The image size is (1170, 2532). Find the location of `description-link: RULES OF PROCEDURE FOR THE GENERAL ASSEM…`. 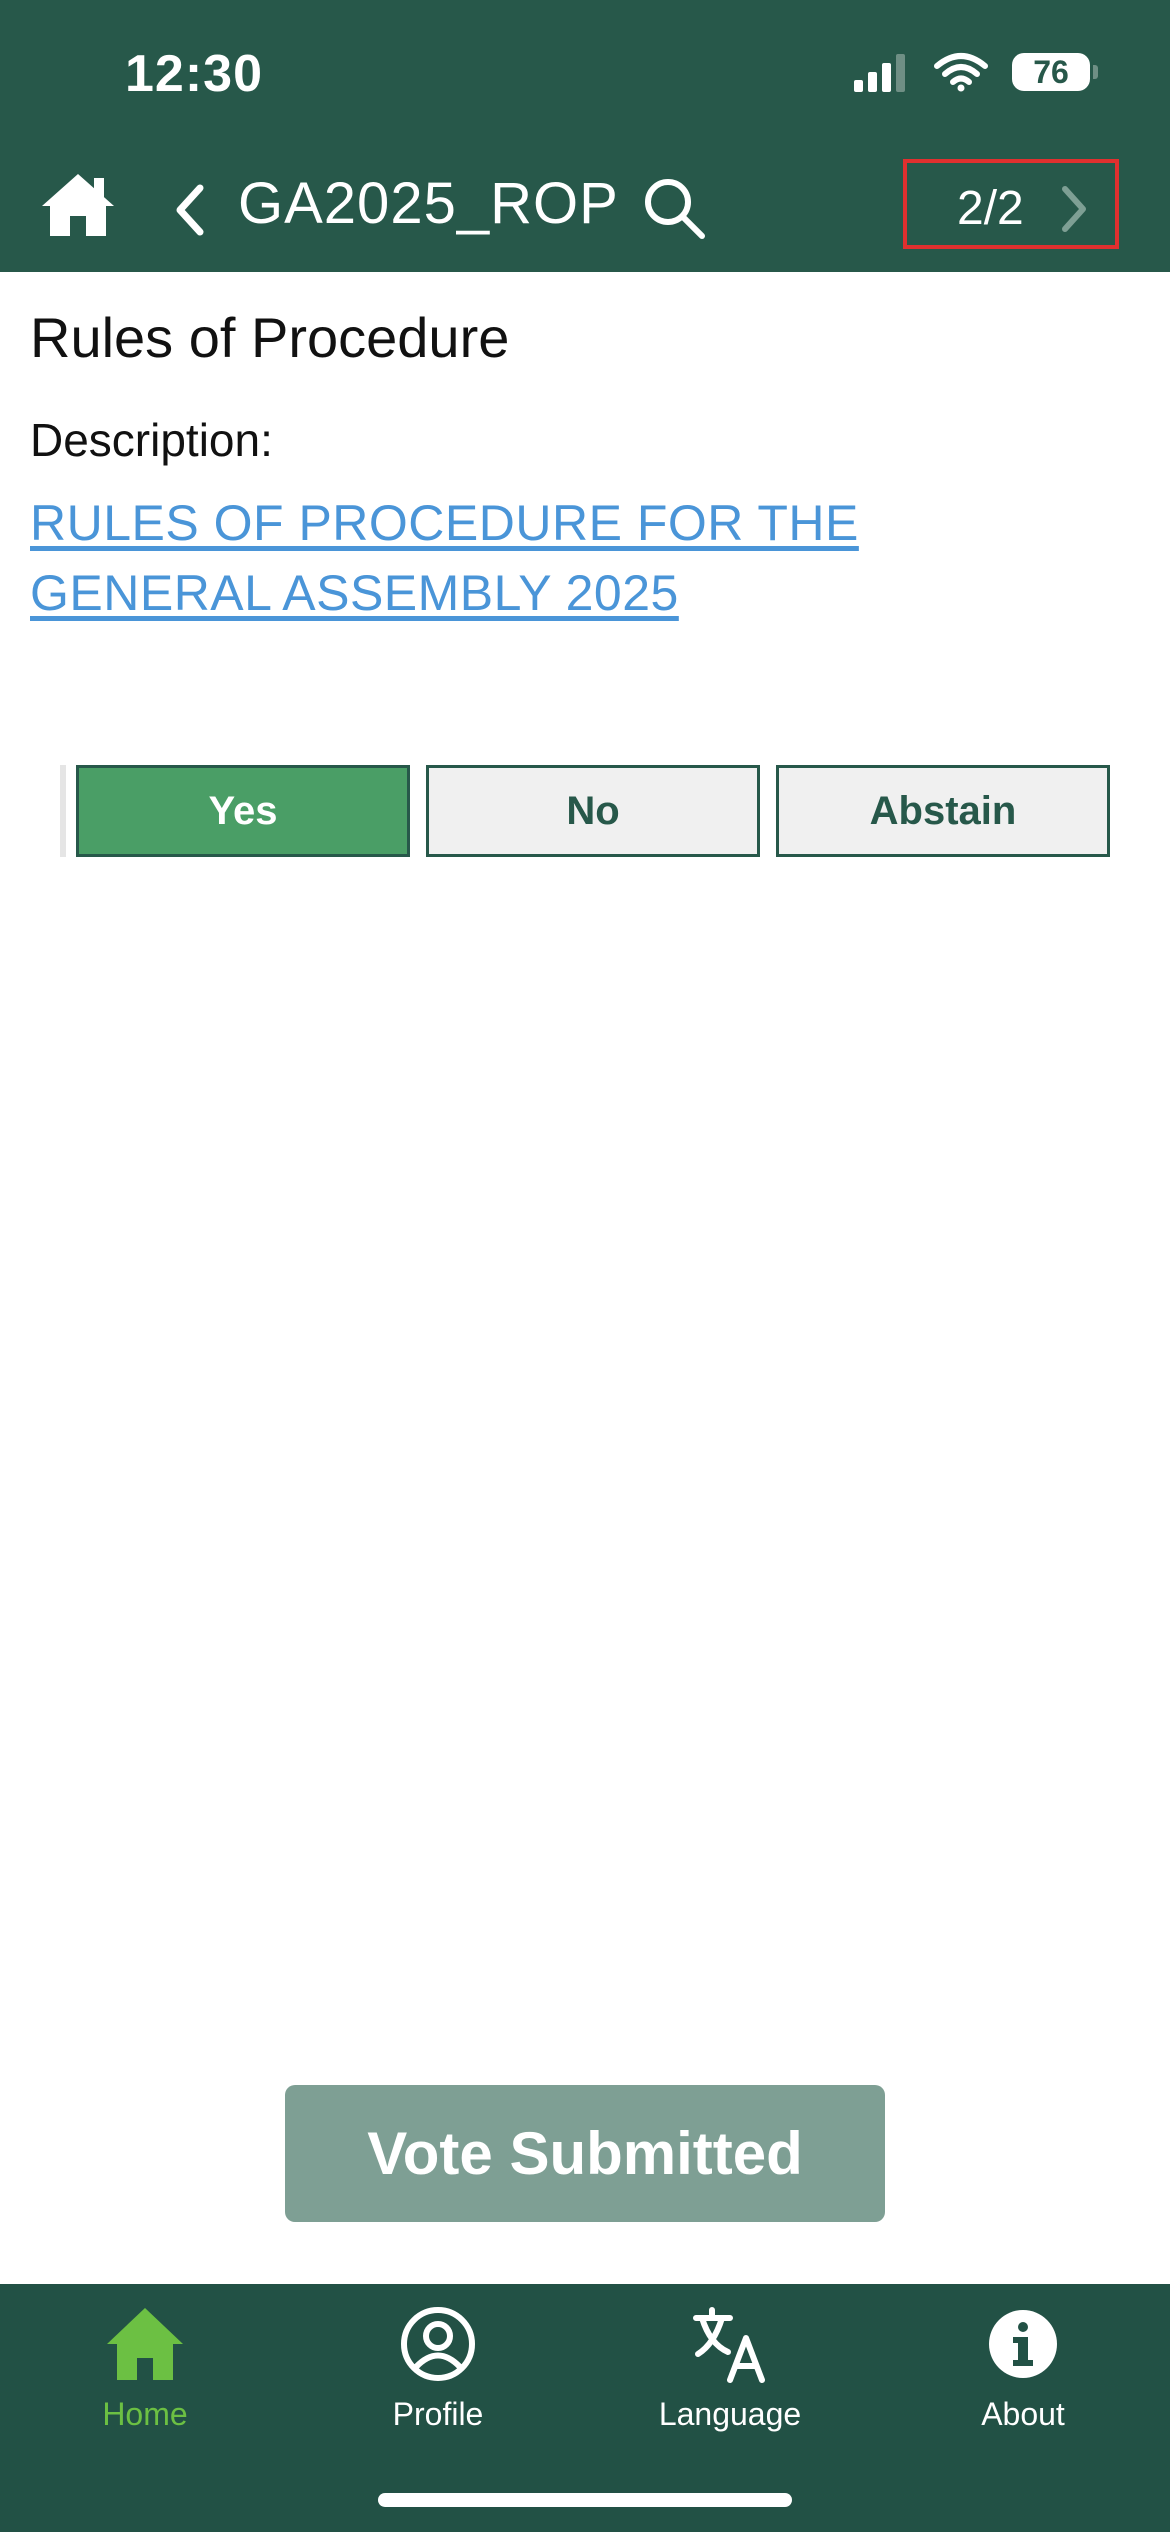

description-link: RULES OF PROCEDURE FOR THE GENERAL ASSEM… is located at coordinates (570, 558).